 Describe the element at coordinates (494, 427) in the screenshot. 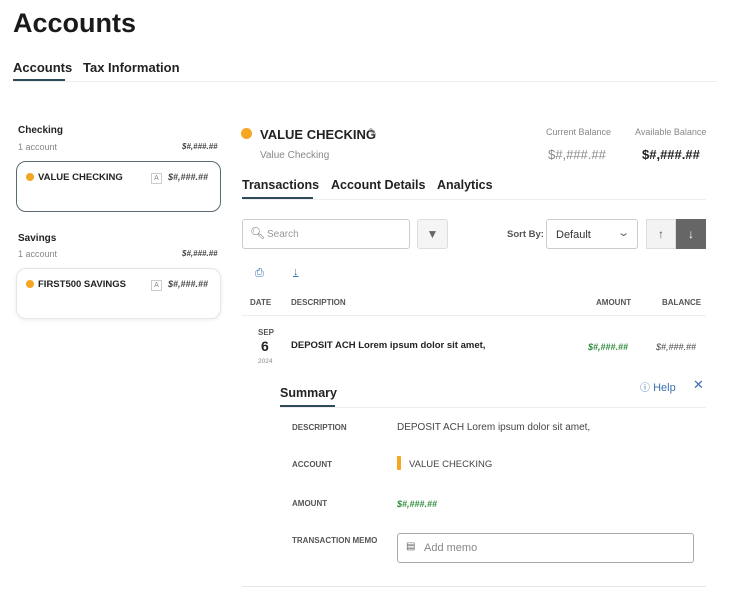

I see `field-value-description: DEPOSIT ACH Lorem ipsum dolor sit amet,` at that location.